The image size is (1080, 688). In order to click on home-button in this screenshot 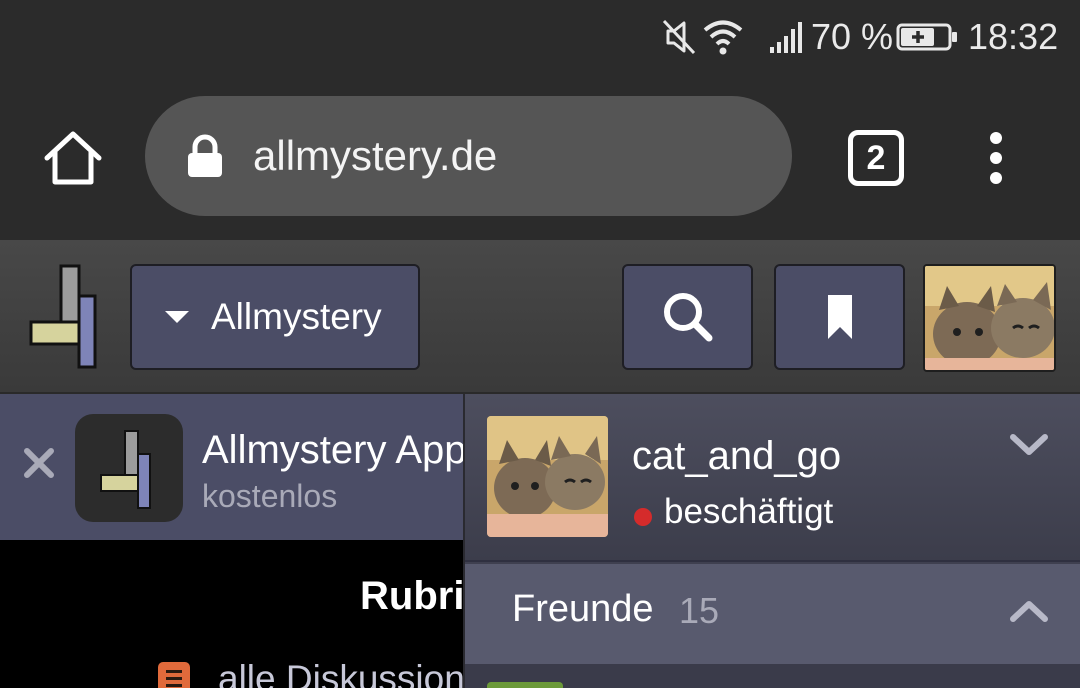, I will do `click(73, 158)`.